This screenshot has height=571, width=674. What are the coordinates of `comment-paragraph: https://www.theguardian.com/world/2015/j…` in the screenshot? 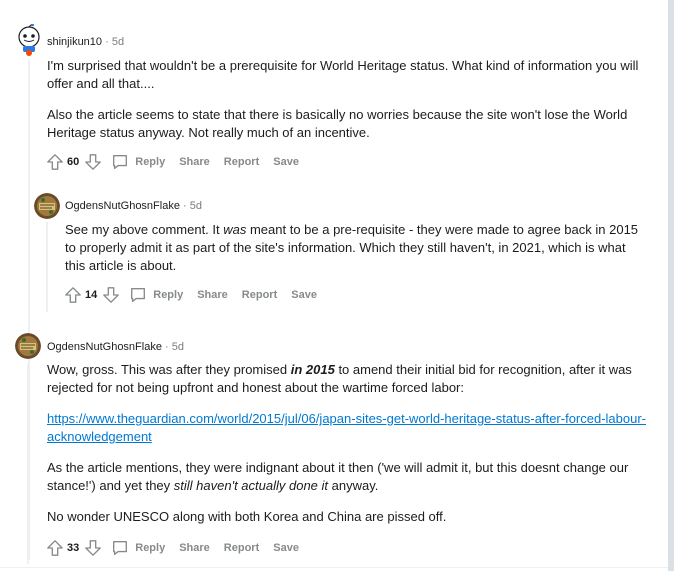 It's located at (347, 428).